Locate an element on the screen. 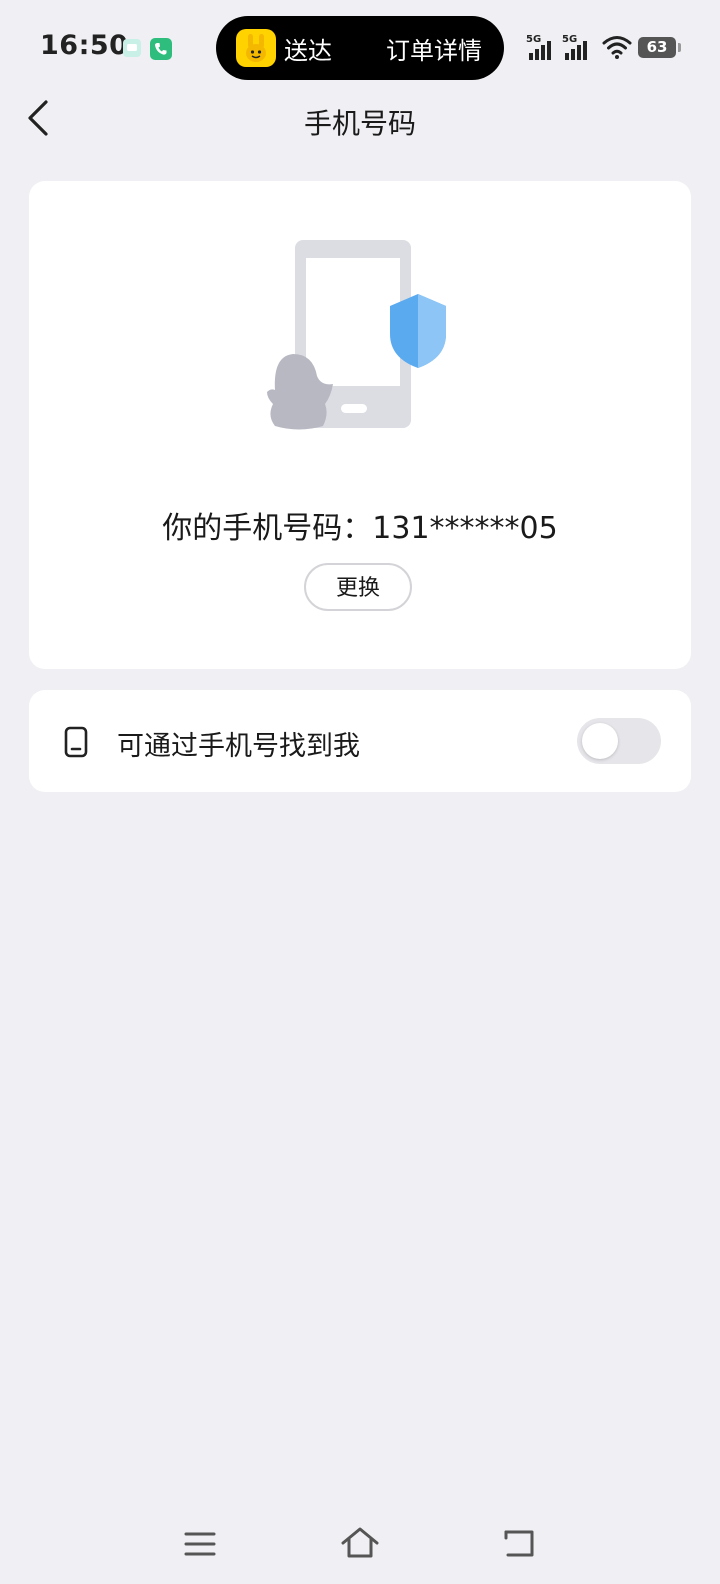  order-details-text: 订单详情 is located at coordinates (434, 48).